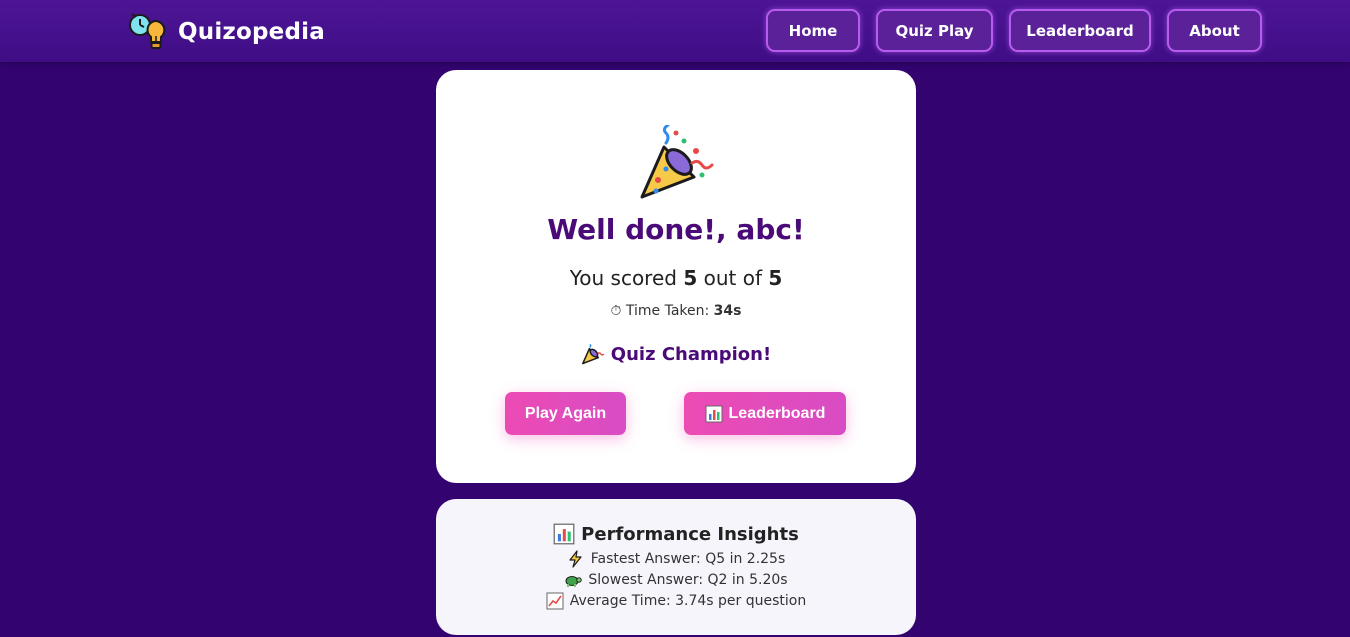 The image size is (1350, 637). Describe the element at coordinates (727, 311) in the screenshot. I see `time-value: 34s` at that location.